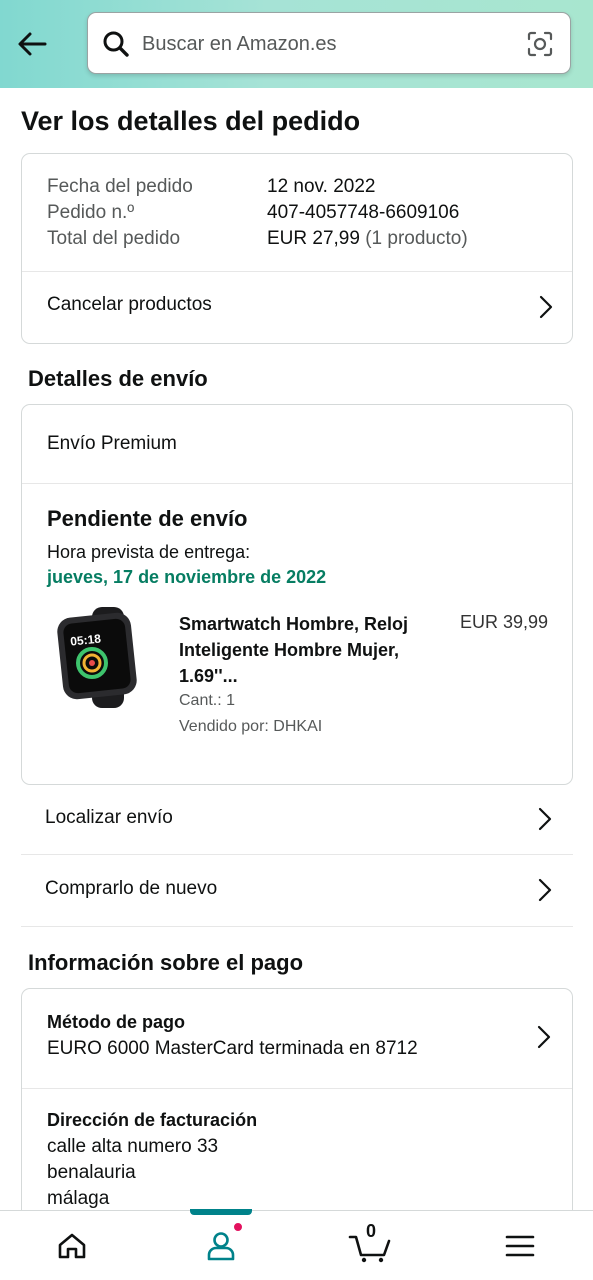 This screenshot has height=1280, width=593. I want to click on product-price: EUR 39,99, so click(503, 622).